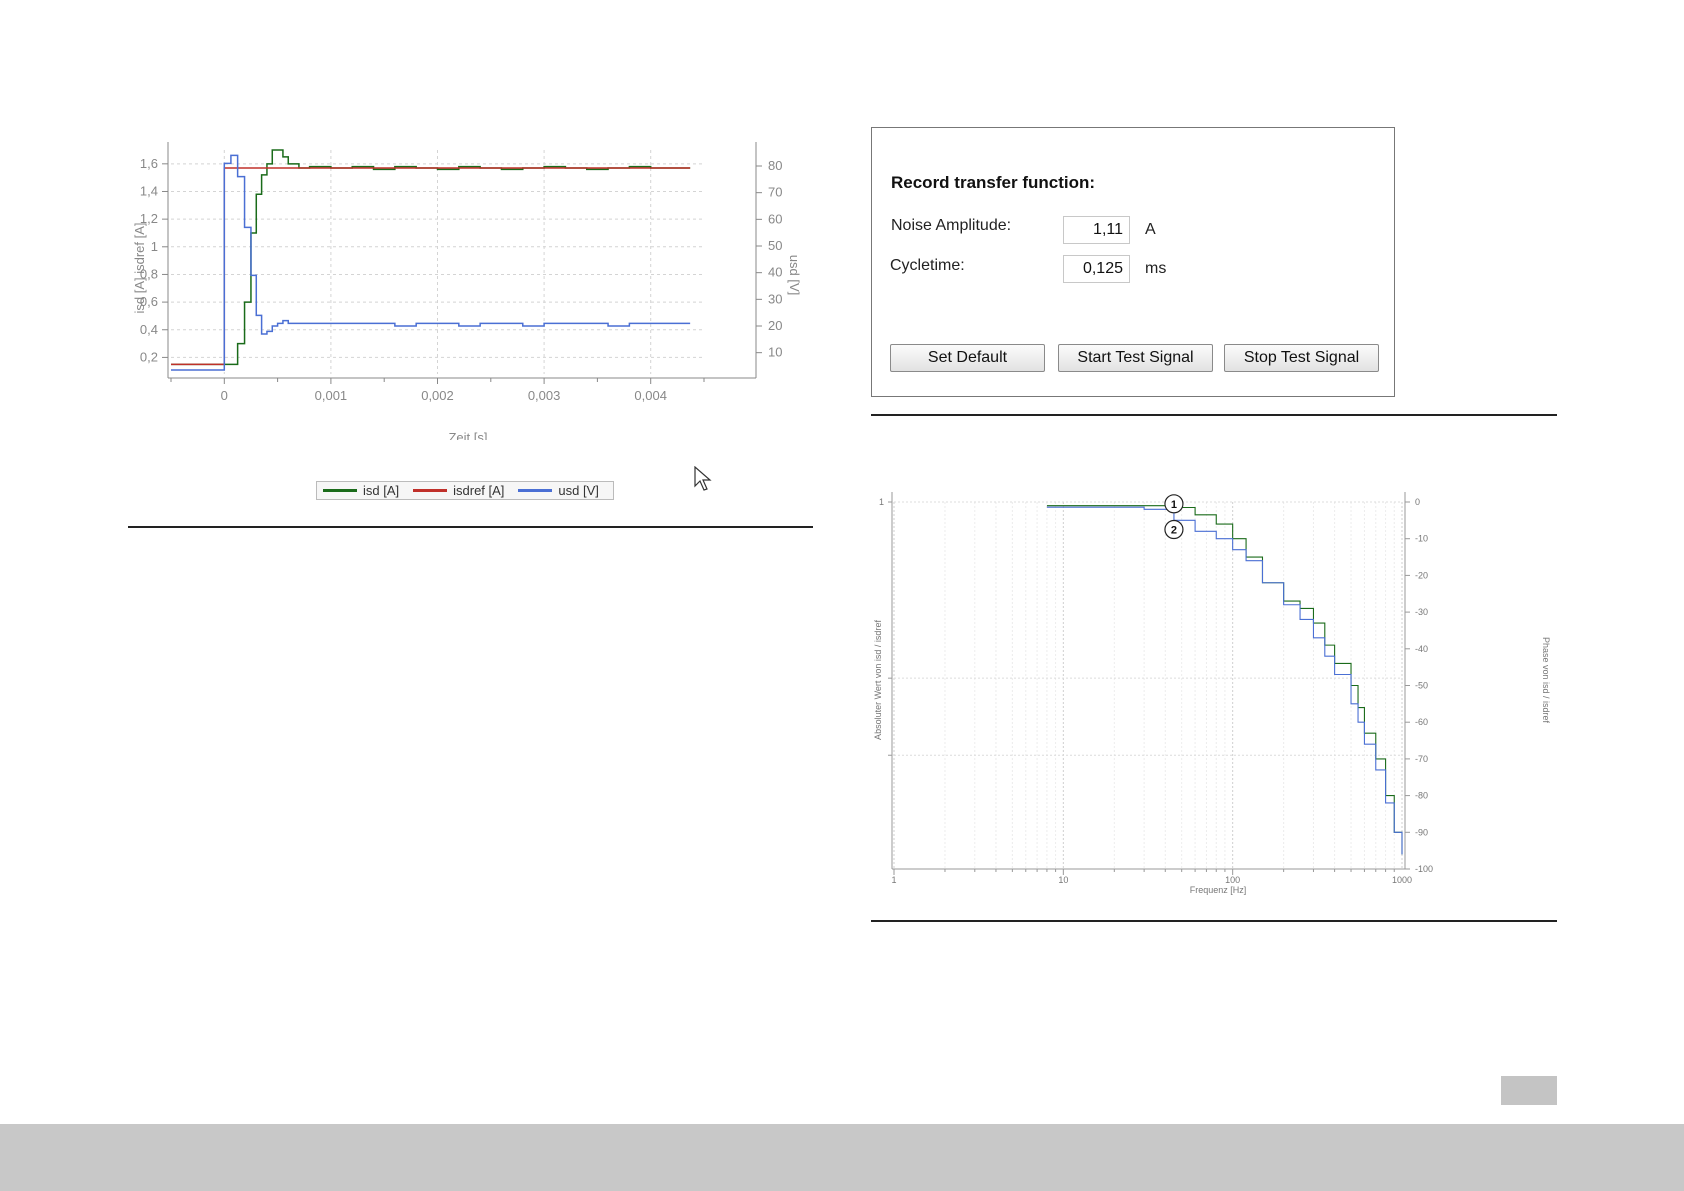 The image size is (1684, 1191). I want to click on y2-tick-label: -20, so click(1421, 575).